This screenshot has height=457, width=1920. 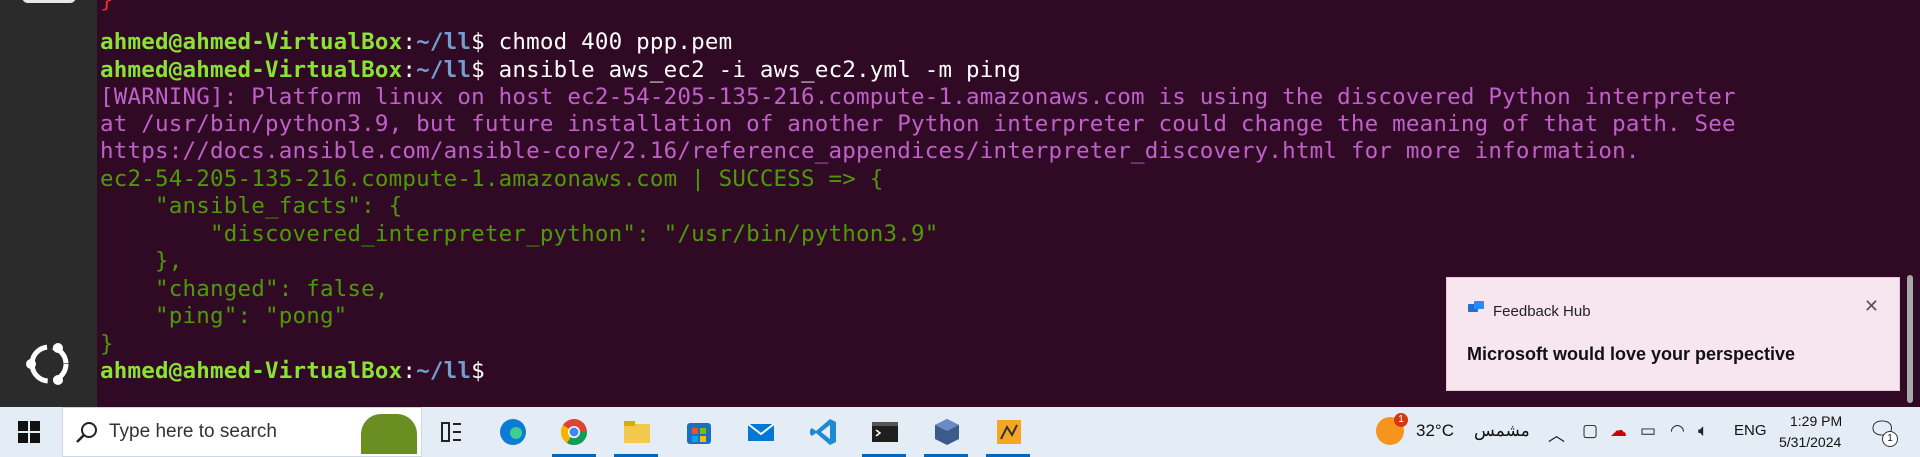 What do you see at coordinates (485, 371) in the screenshot?
I see `terminal-text-segment: $` at bounding box center [485, 371].